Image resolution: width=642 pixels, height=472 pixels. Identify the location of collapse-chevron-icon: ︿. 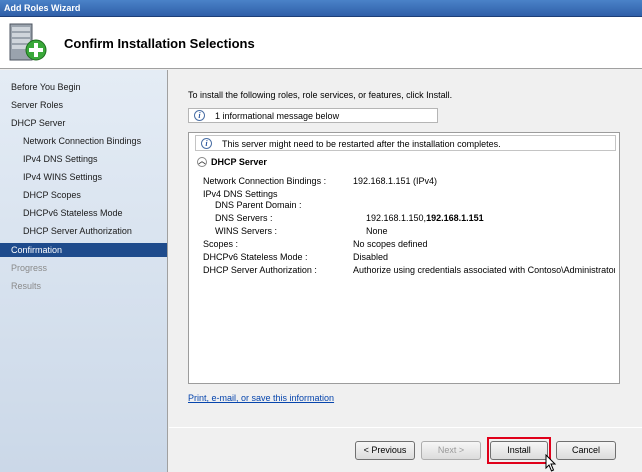
(202, 162).